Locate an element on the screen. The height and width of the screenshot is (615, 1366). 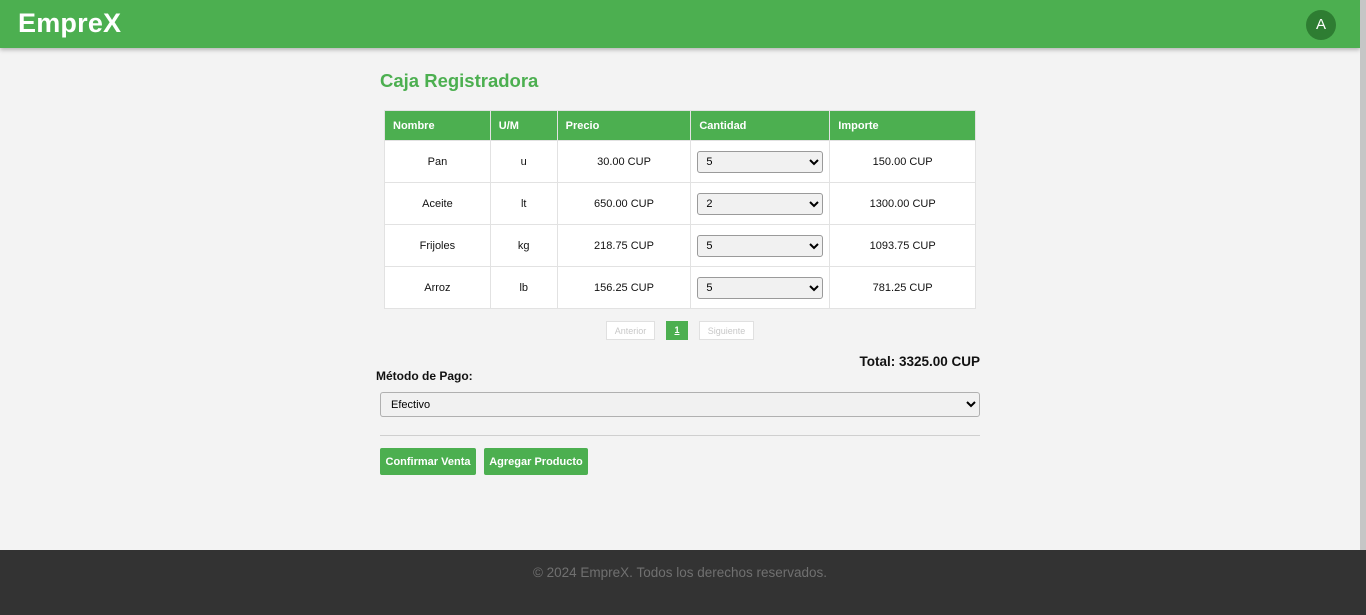
column-header-precio: Precio is located at coordinates (624, 125).